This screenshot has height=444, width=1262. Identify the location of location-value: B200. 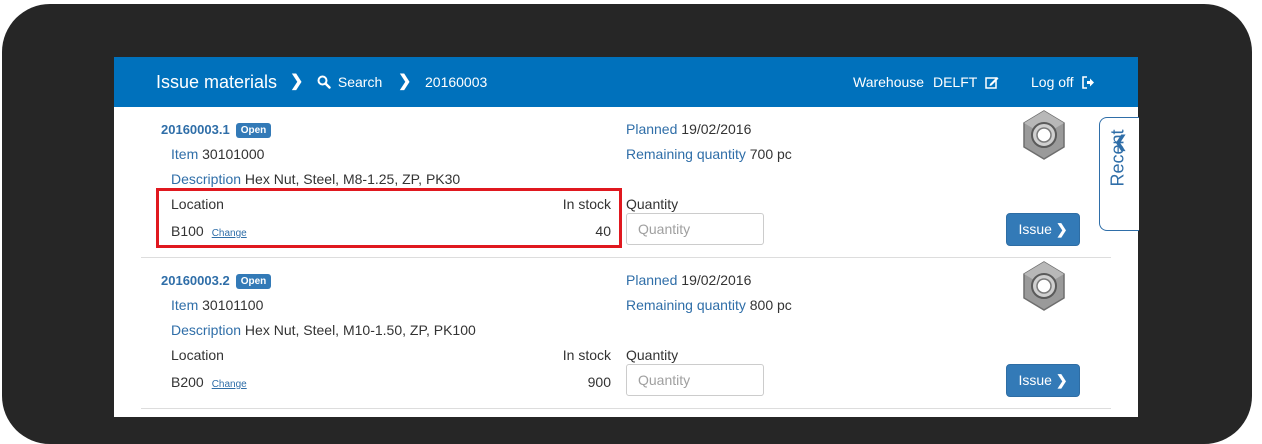
(187, 382).